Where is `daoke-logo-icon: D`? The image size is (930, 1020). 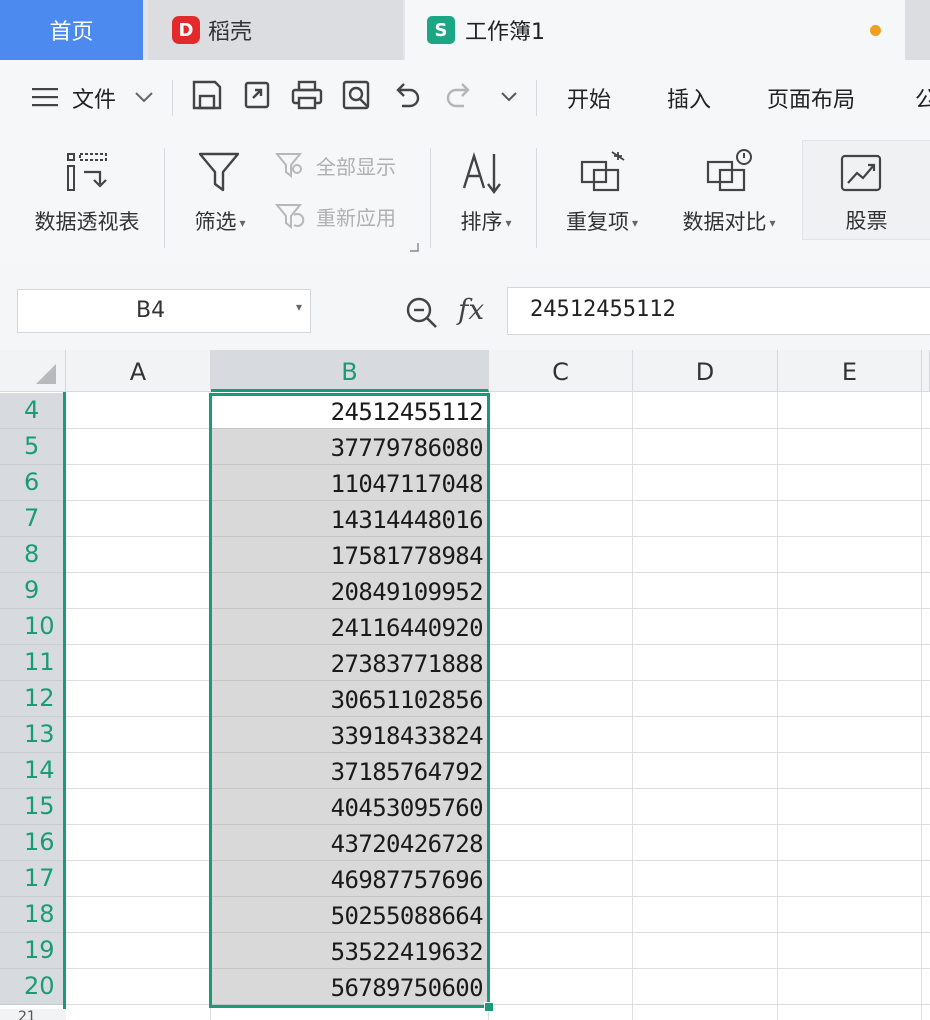 daoke-logo-icon: D is located at coordinates (186, 30).